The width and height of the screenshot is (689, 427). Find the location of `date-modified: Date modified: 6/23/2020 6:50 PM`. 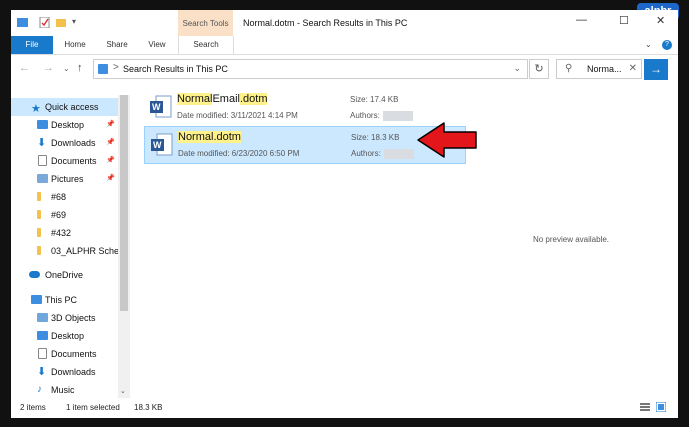

date-modified: Date modified: 6/23/2020 6:50 PM is located at coordinates (239, 153).